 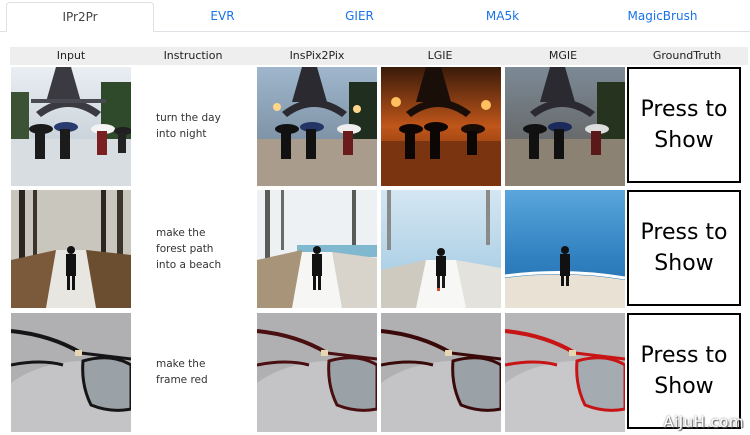 What do you see at coordinates (502, 17) in the screenshot?
I see `tab-ma5k: MA5k` at bounding box center [502, 17].